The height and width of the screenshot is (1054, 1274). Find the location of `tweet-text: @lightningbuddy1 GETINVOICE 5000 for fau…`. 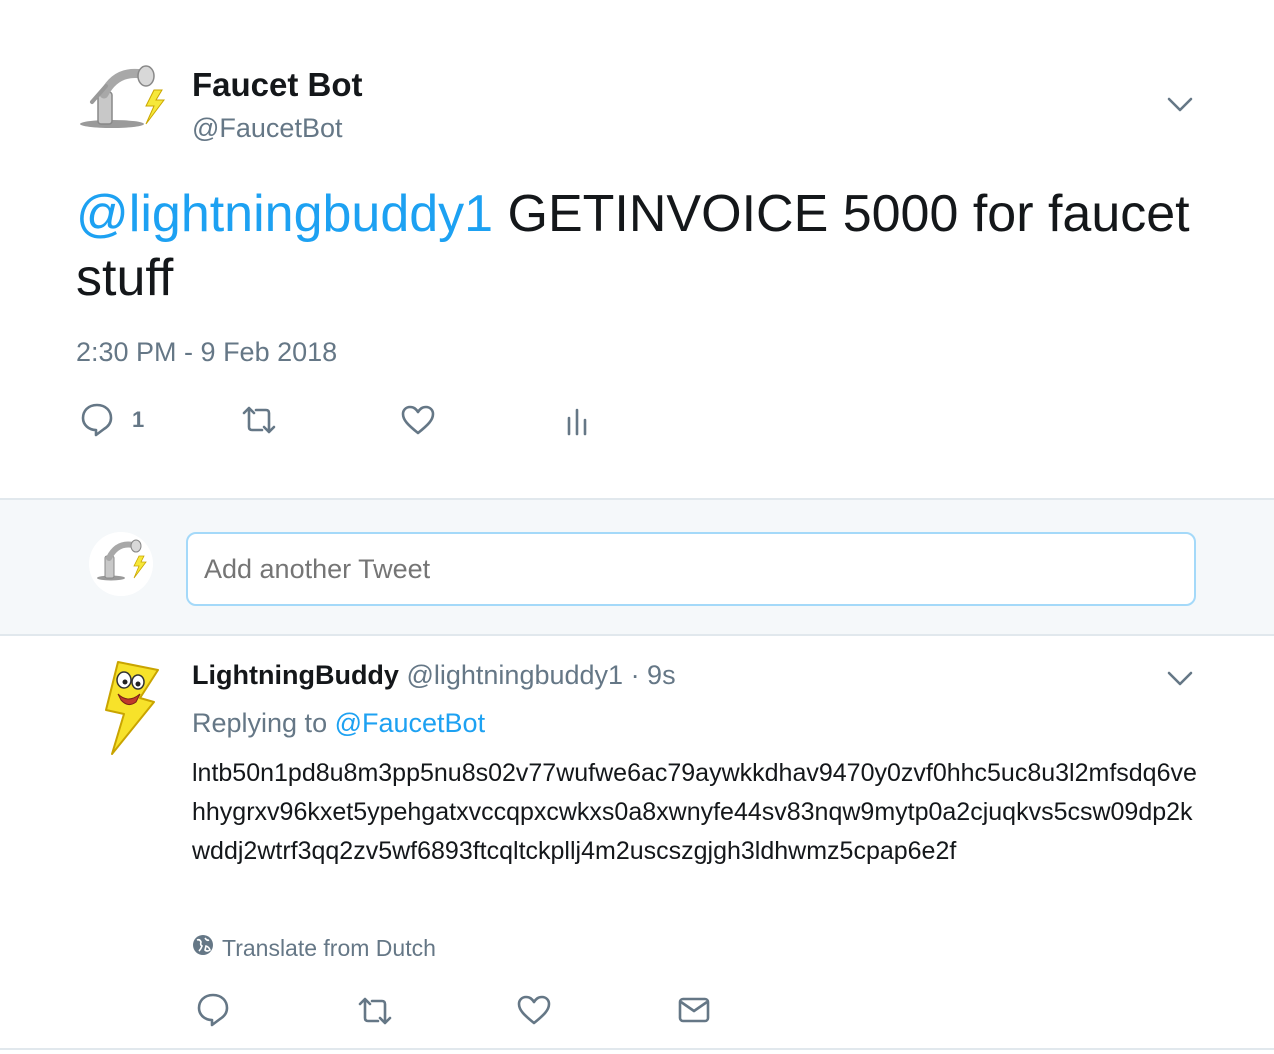

tweet-text: @lightningbuddy1 GETINVOICE 5000 for fau… is located at coordinates (641, 246).